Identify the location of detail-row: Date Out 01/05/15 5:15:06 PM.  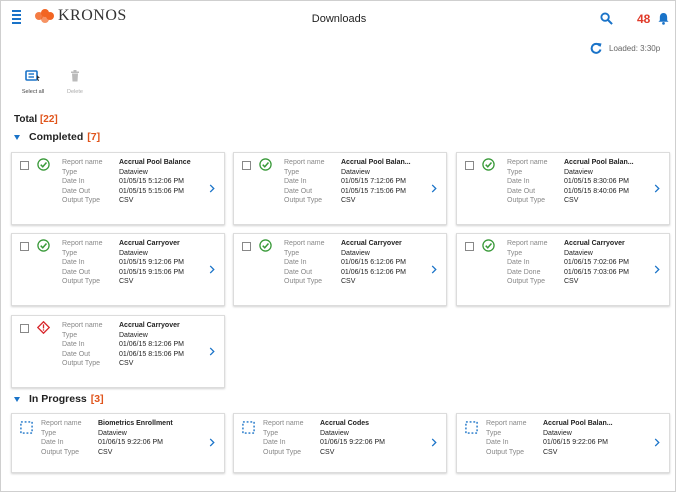
(126, 192).